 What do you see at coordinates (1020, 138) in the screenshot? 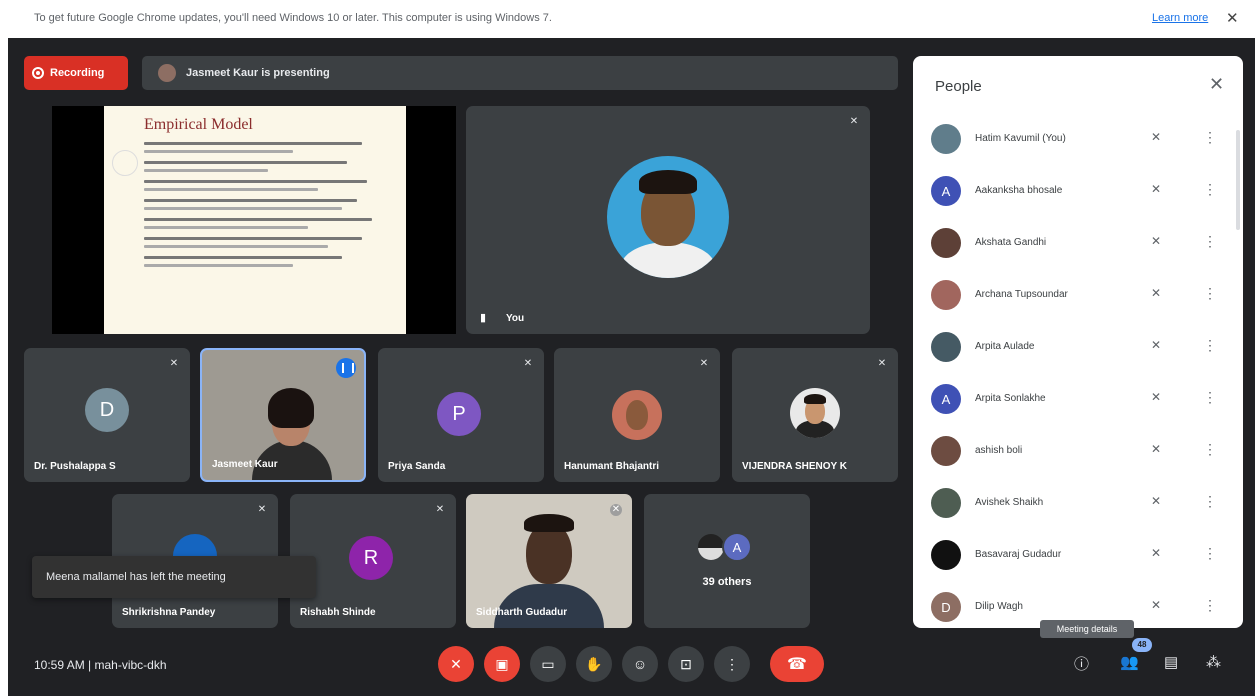
I see `participant-name: Hatim Kavumil (You)` at bounding box center [1020, 138].